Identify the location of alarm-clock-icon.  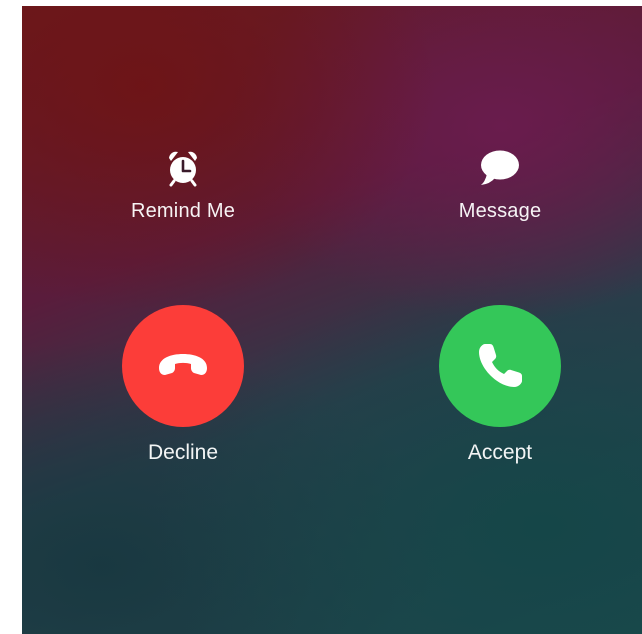
(183, 169).